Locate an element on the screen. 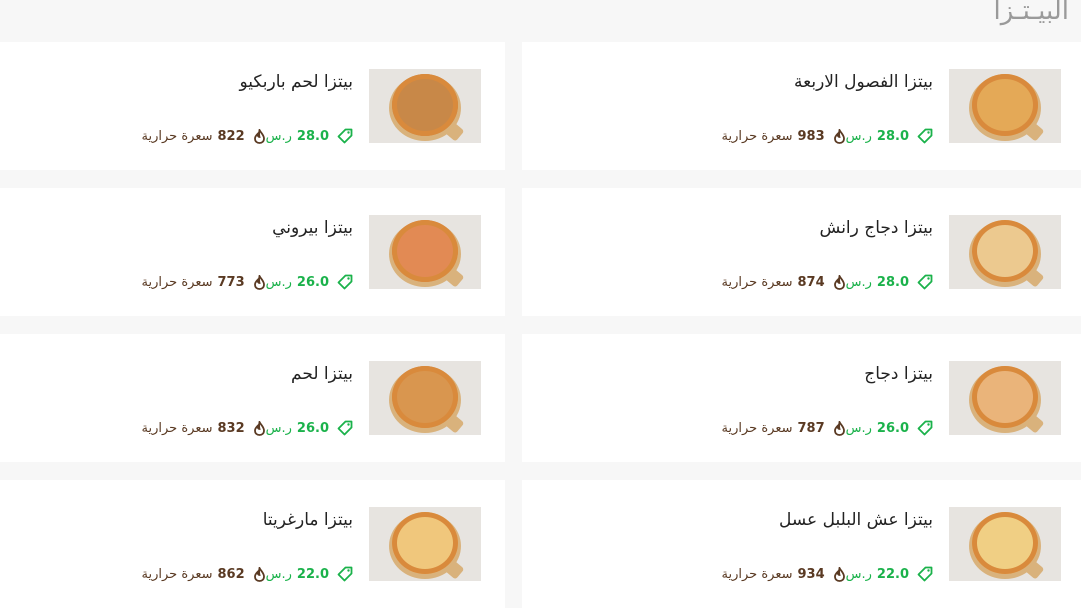 This screenshot has height=608, width=1081. menu-item-name: بيتزا عش البلبل عسل is located at coordinates (856, 520).